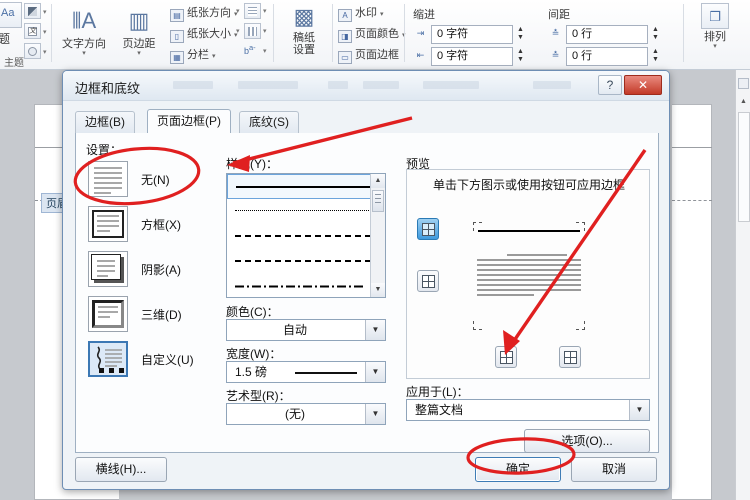 The height and width of the screenshot is (500, 750). Describe the element at coordinates (506, 357) in the screenshot. I see `left-border-toggle` at that location.